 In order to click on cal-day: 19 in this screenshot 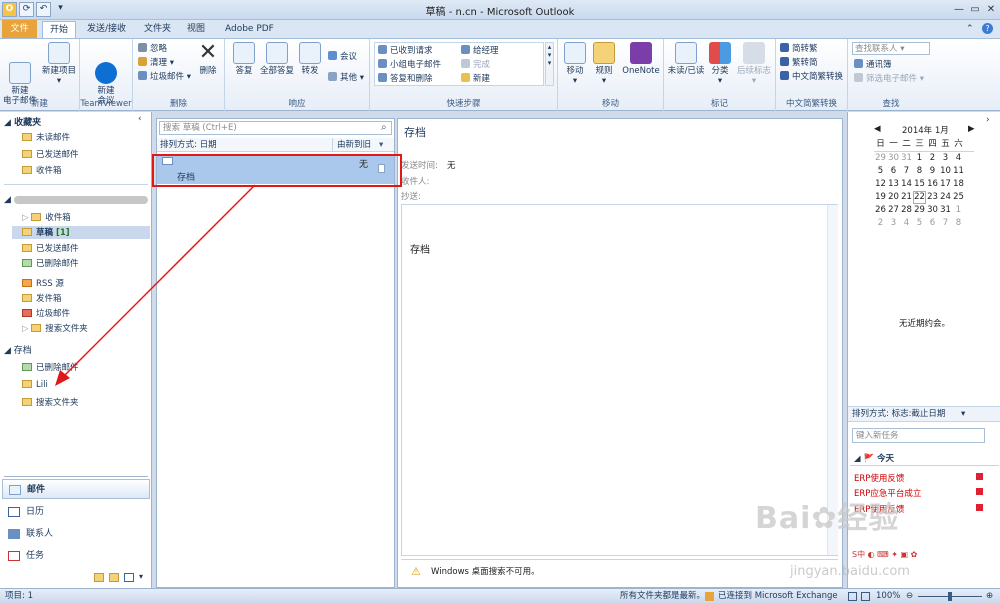, I will do `click(880, 197)`.